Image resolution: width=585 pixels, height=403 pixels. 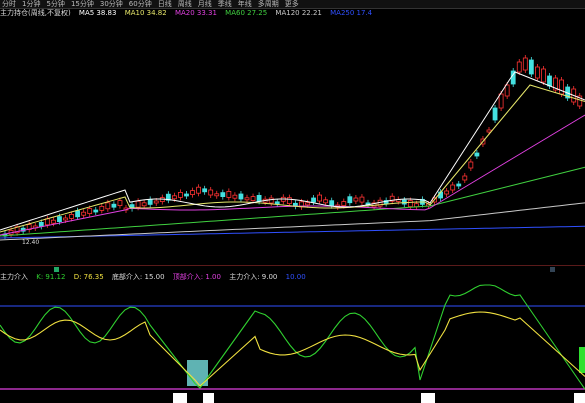 I want to click on sub-indicator-title: 主力介入, so click(x=14, y=277).